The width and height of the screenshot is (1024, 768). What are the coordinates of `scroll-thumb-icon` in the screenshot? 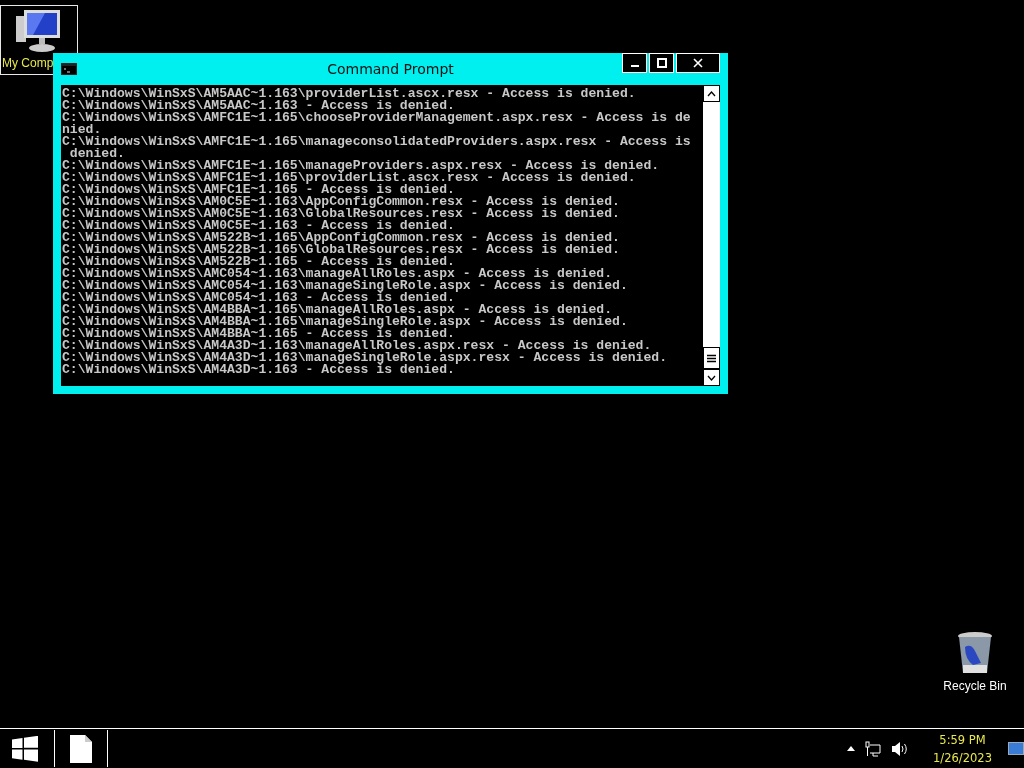 It's located at (711, 358).